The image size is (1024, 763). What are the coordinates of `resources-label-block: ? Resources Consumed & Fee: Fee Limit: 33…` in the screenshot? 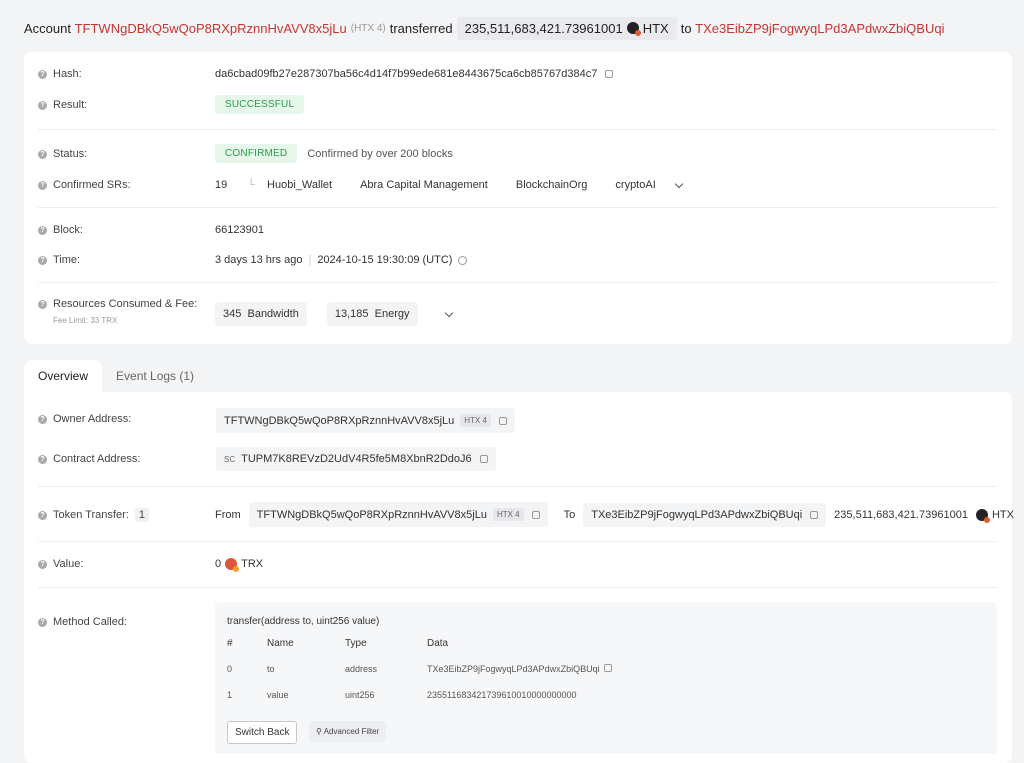 It's located at (117, 311).